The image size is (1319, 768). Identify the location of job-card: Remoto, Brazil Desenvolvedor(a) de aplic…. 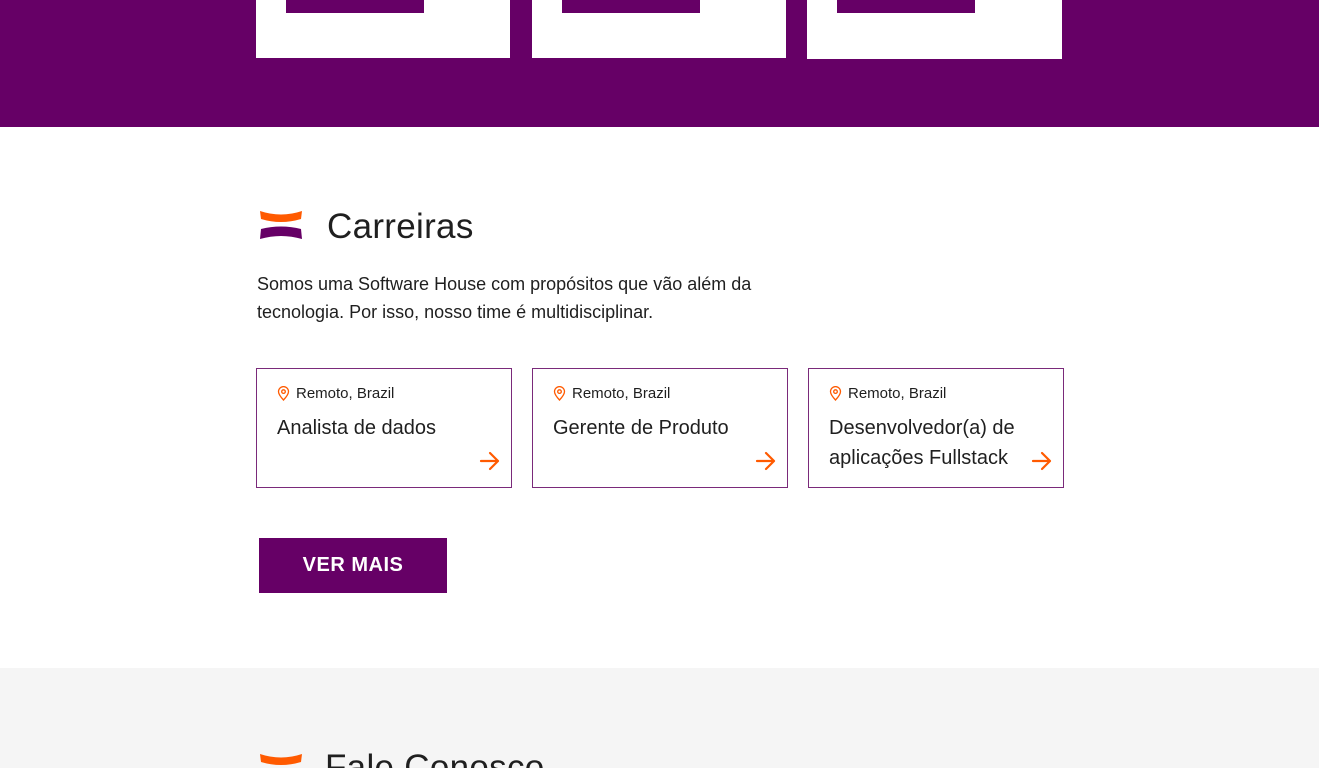
(936, 428).